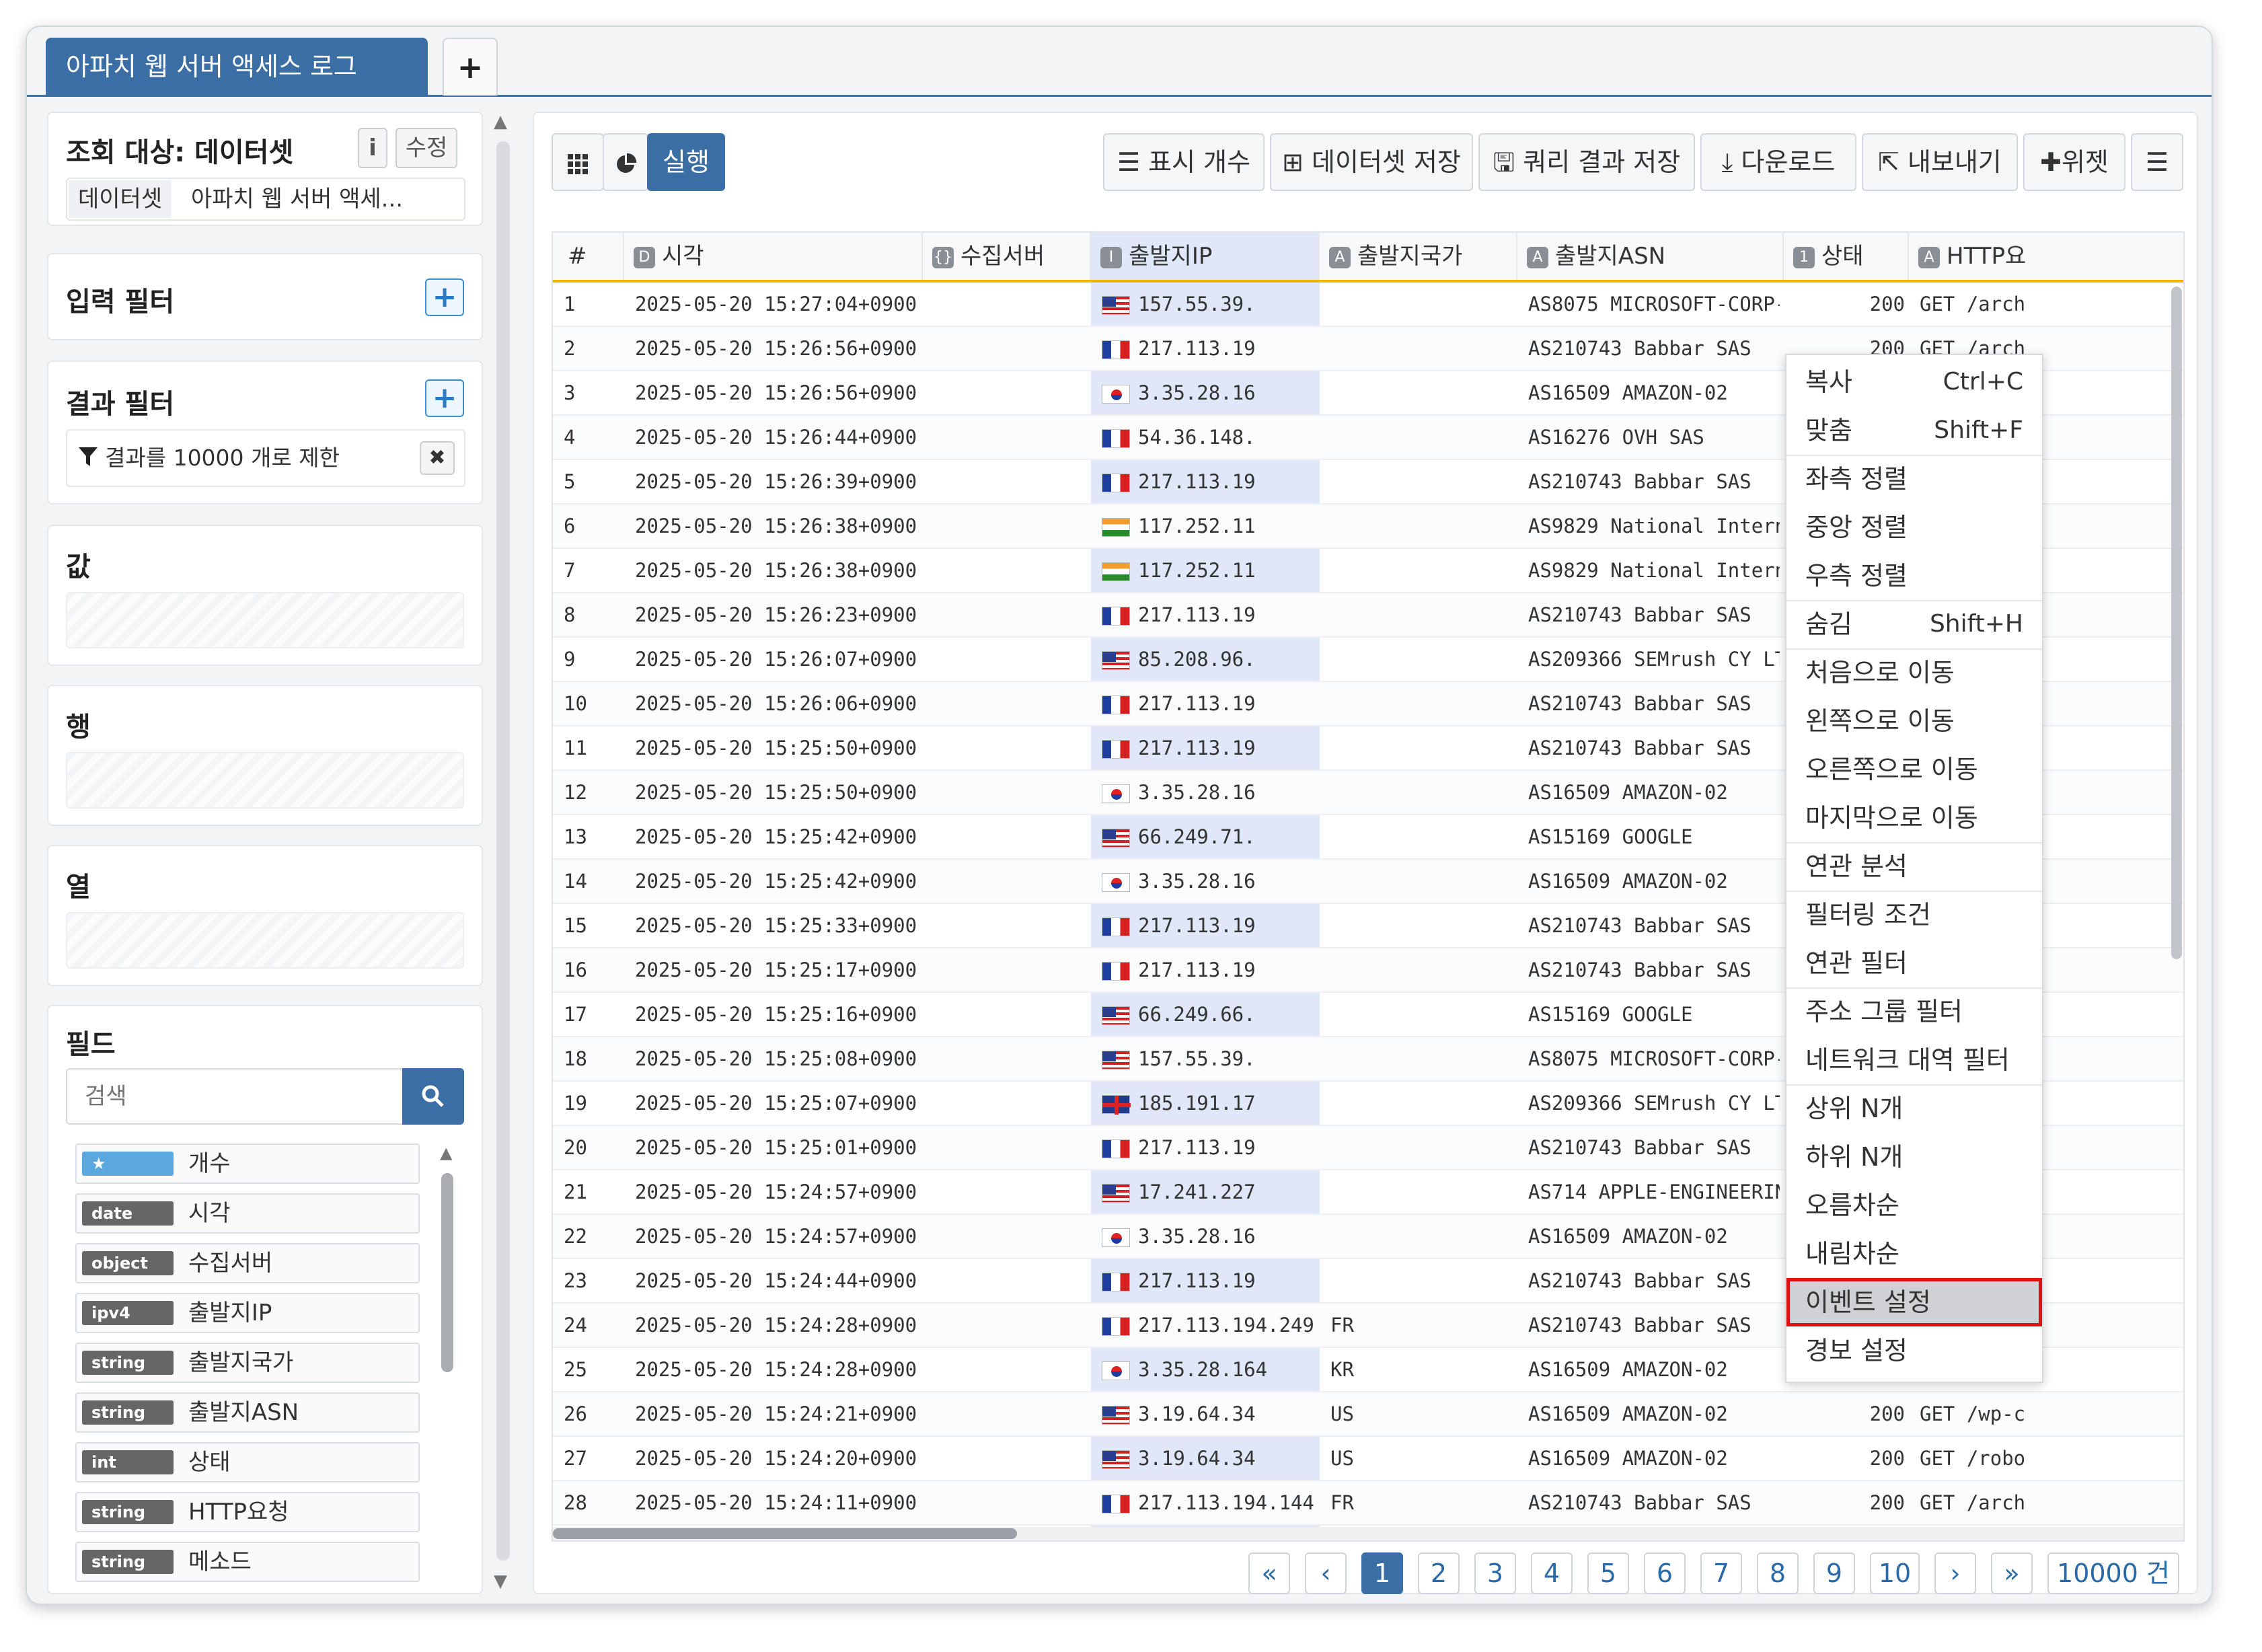 This screenshot has width=2262, height=1652. I want to click on table-cell: AS15169 GOOGLE, so click(1610, 836).